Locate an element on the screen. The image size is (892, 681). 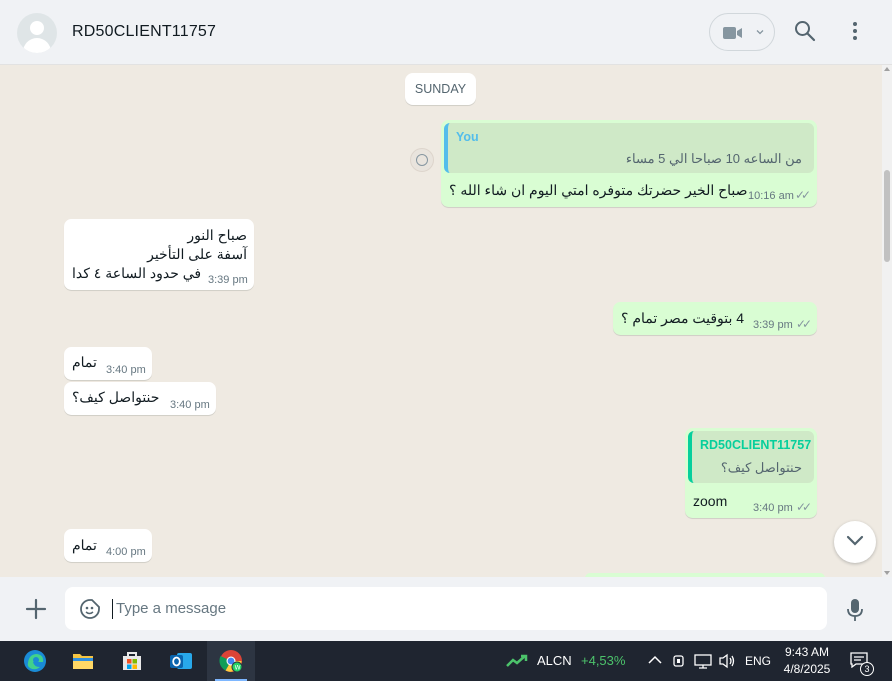
taskbar-file-explorer is located at coordinates (83, 661).